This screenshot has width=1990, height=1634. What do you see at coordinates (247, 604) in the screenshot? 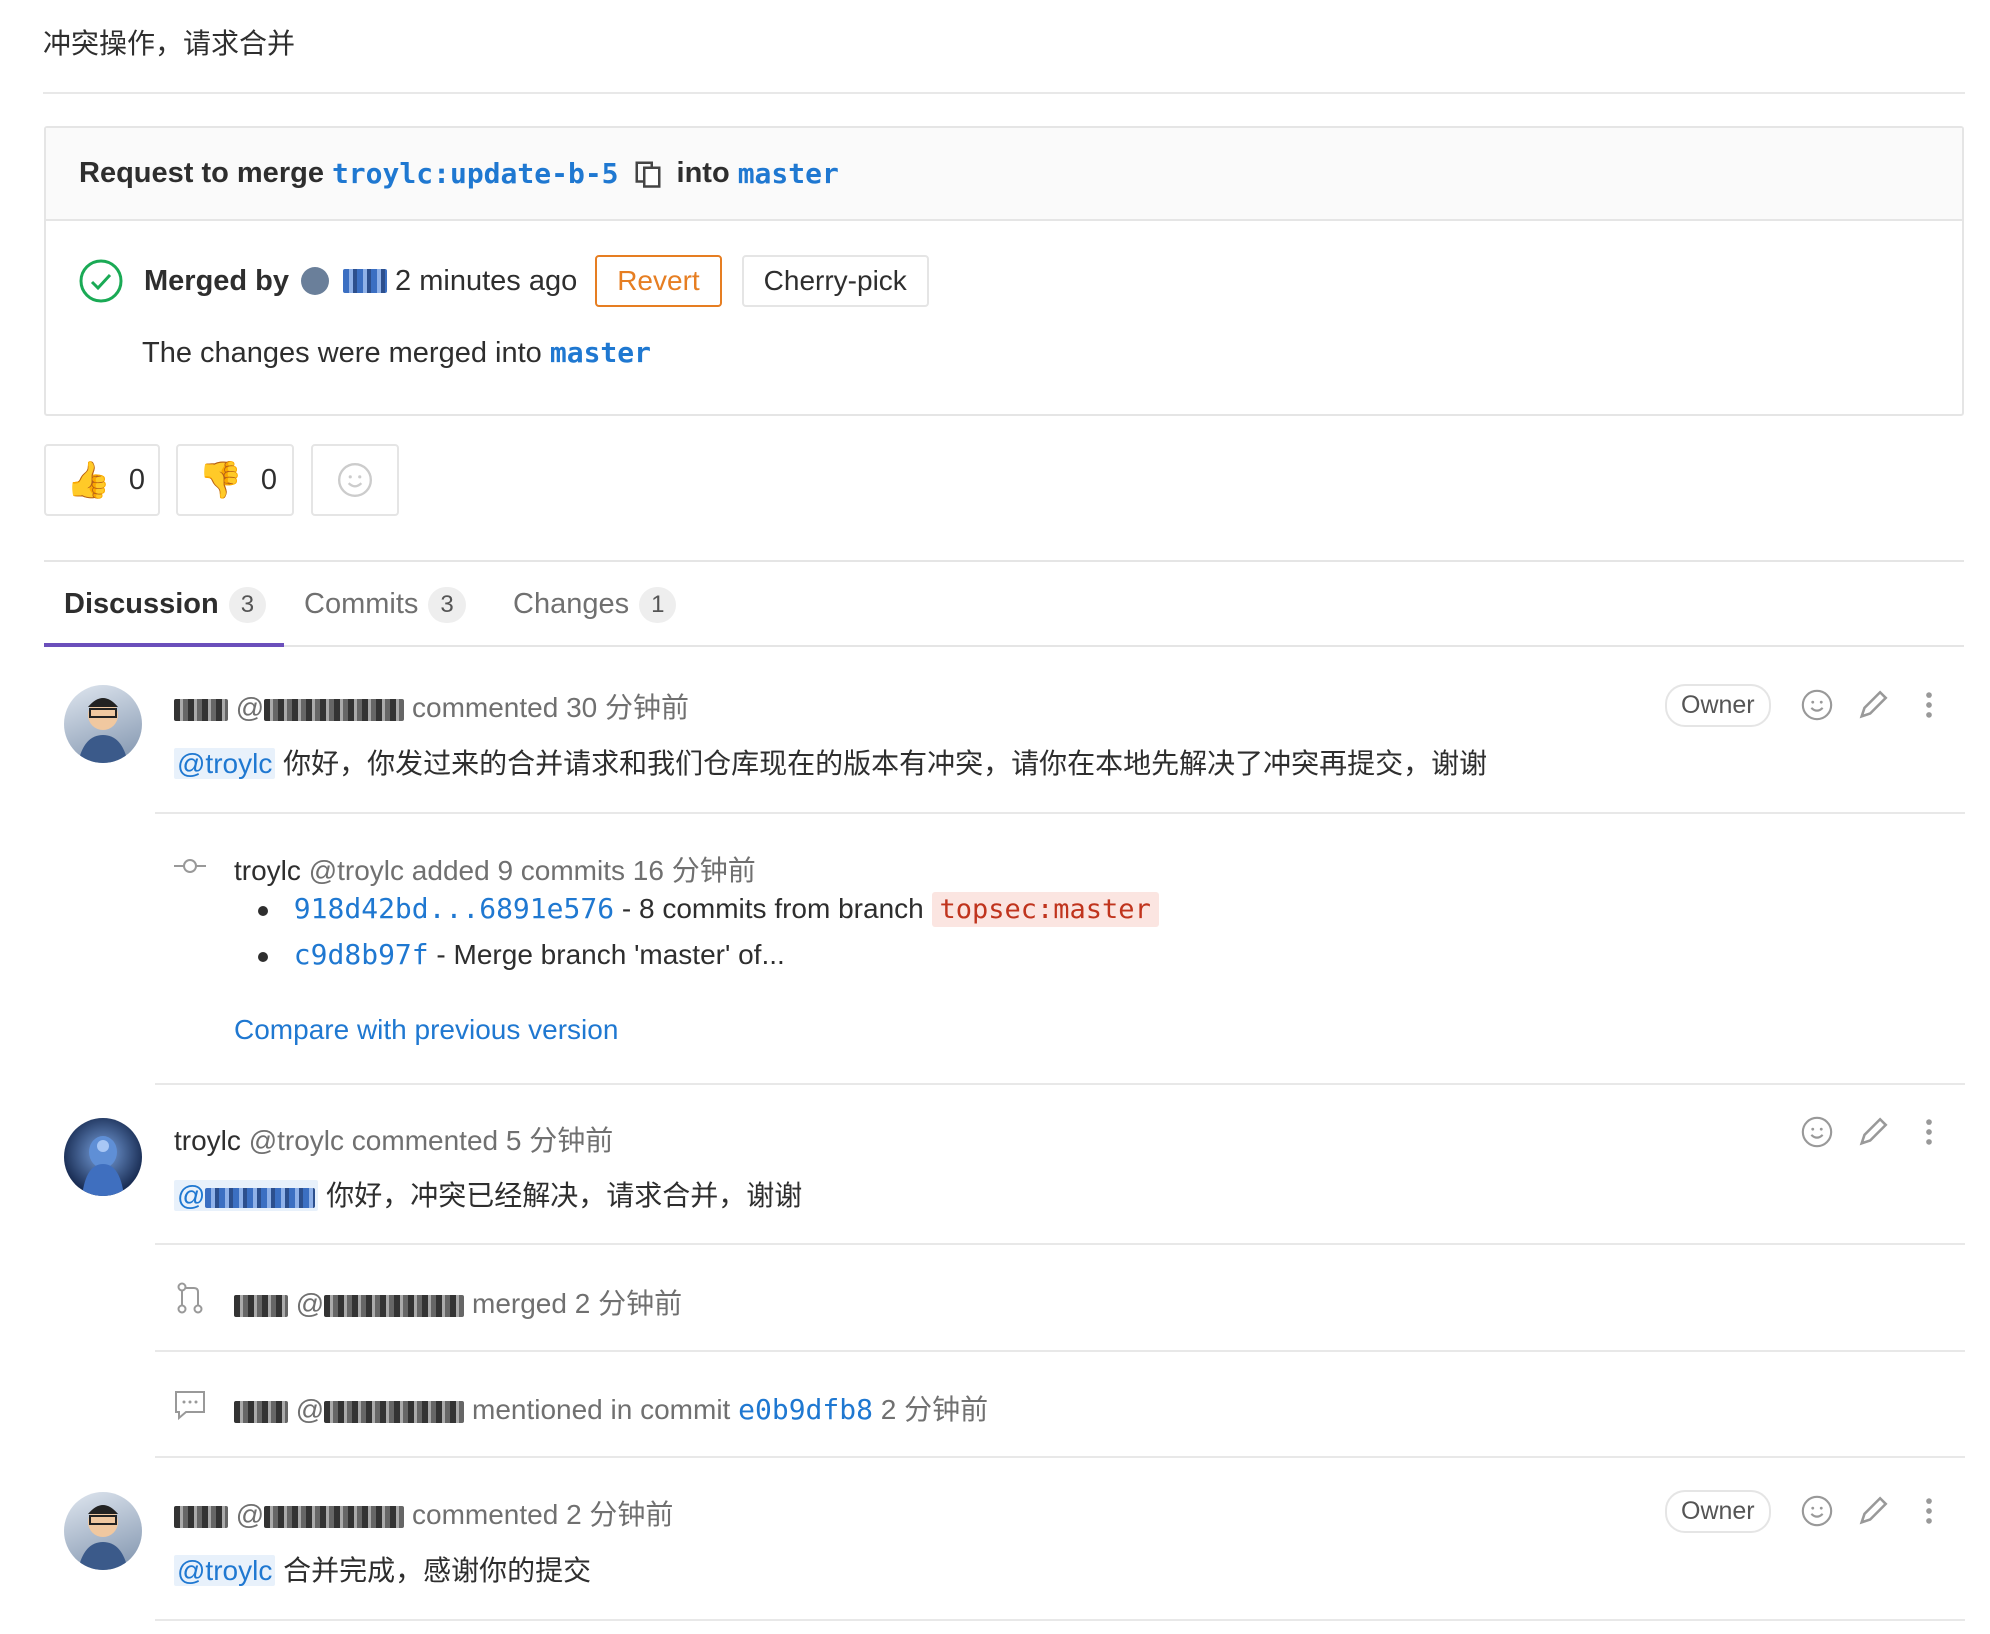
I see `tab-discussion-count: 3` at bounding box center [247, 604].